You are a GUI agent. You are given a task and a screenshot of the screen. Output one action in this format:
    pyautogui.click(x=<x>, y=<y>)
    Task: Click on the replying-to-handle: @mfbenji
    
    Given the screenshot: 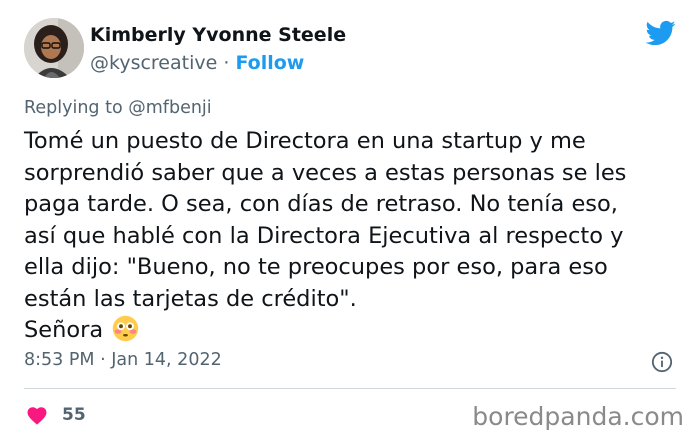 What is the action you would take?
    pyautogui.click(x=169, y=108)
    